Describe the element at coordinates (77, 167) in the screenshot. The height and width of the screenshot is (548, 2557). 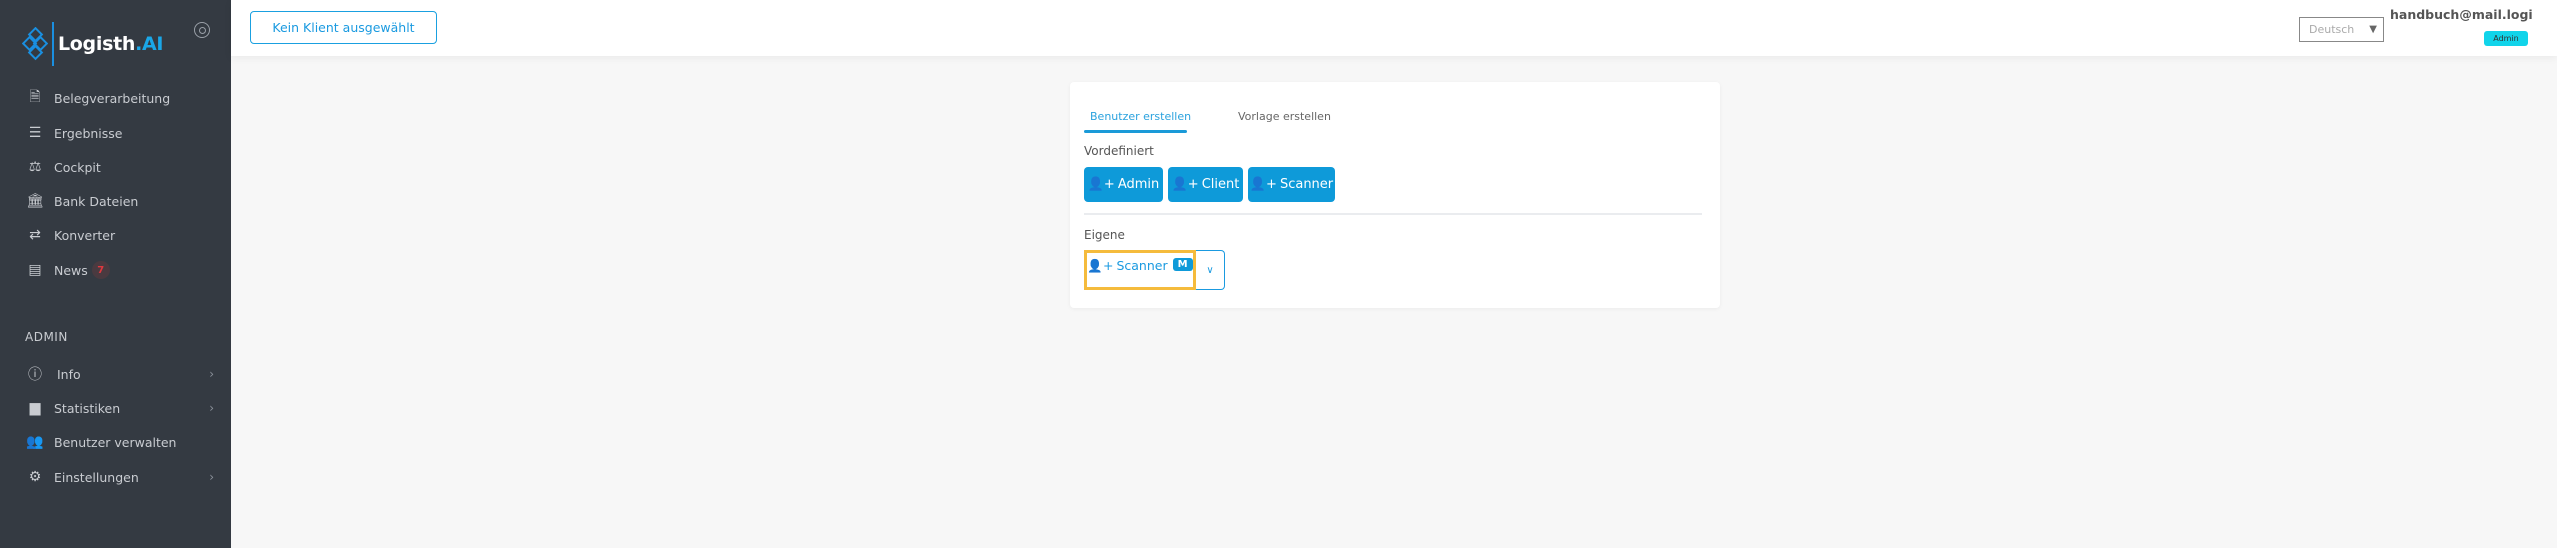
I see `sidebar-item-label: Cockpit` at that location.